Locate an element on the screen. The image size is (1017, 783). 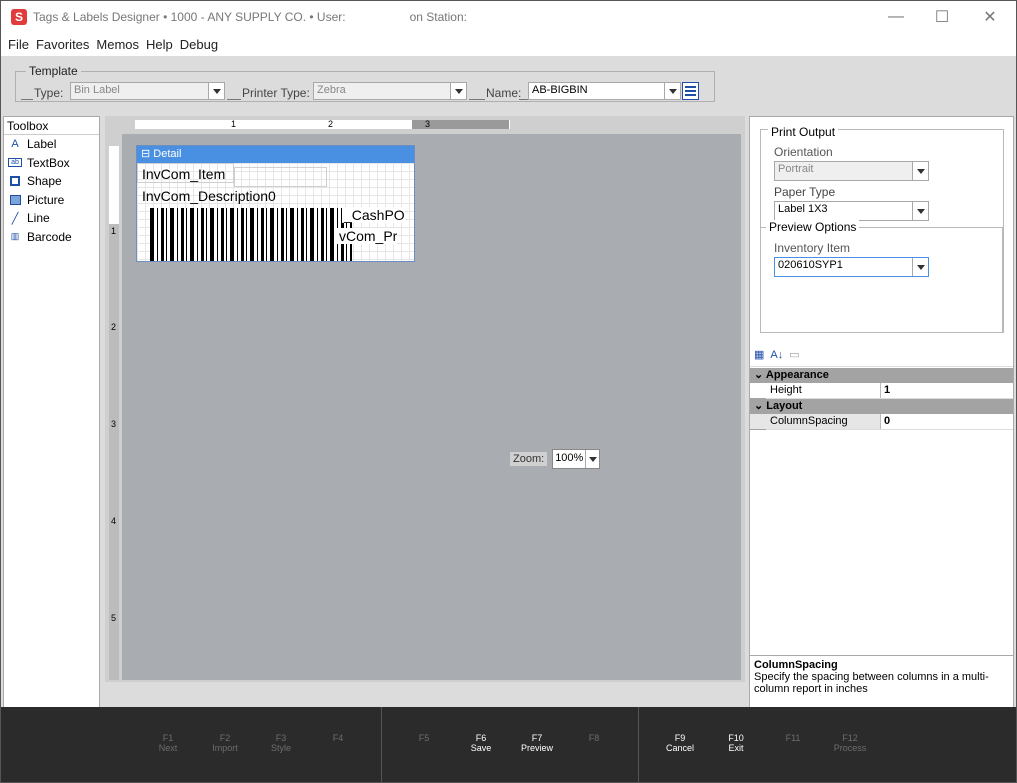
printer-dropdown-icon is located at coordinates (458, 91).